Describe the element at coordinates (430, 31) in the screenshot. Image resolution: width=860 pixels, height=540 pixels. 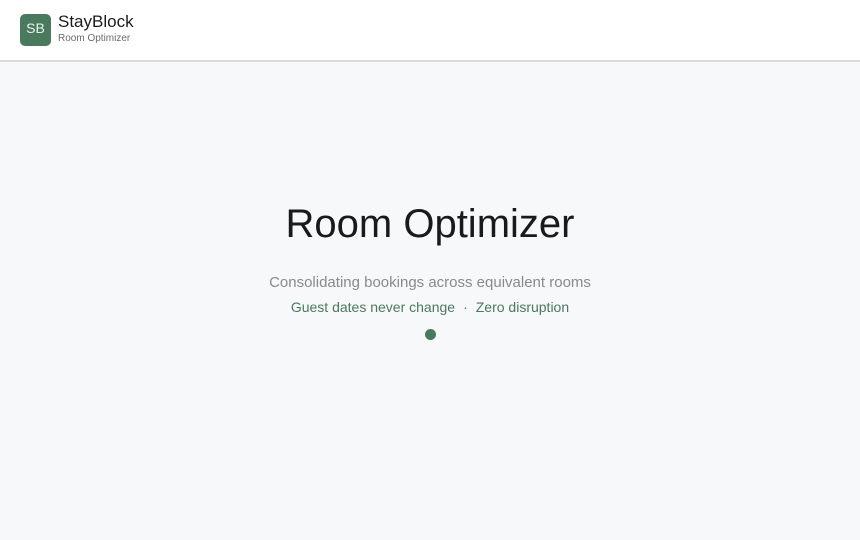
I see `app-header: SB StayBlock Room Optimizer` at that location.